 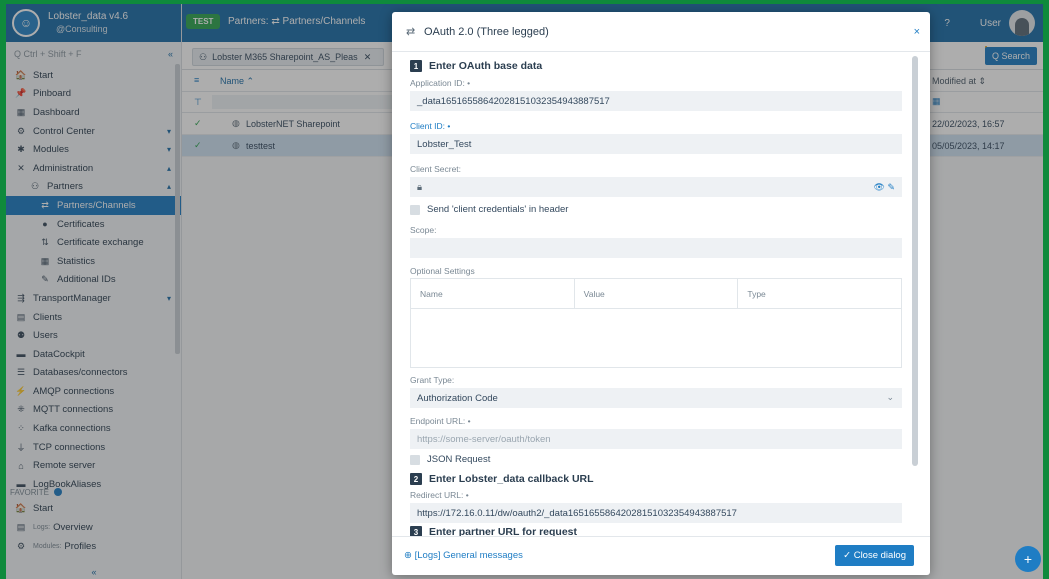 I want to click on chevron-down-icon: ⌄, so click(x=890, y=397).